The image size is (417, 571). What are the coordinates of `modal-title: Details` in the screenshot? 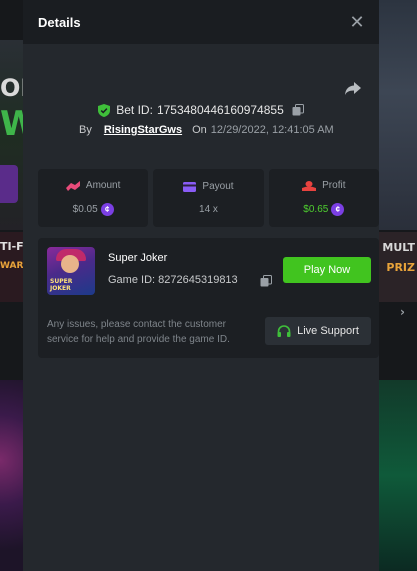 It's located at (59, 22).